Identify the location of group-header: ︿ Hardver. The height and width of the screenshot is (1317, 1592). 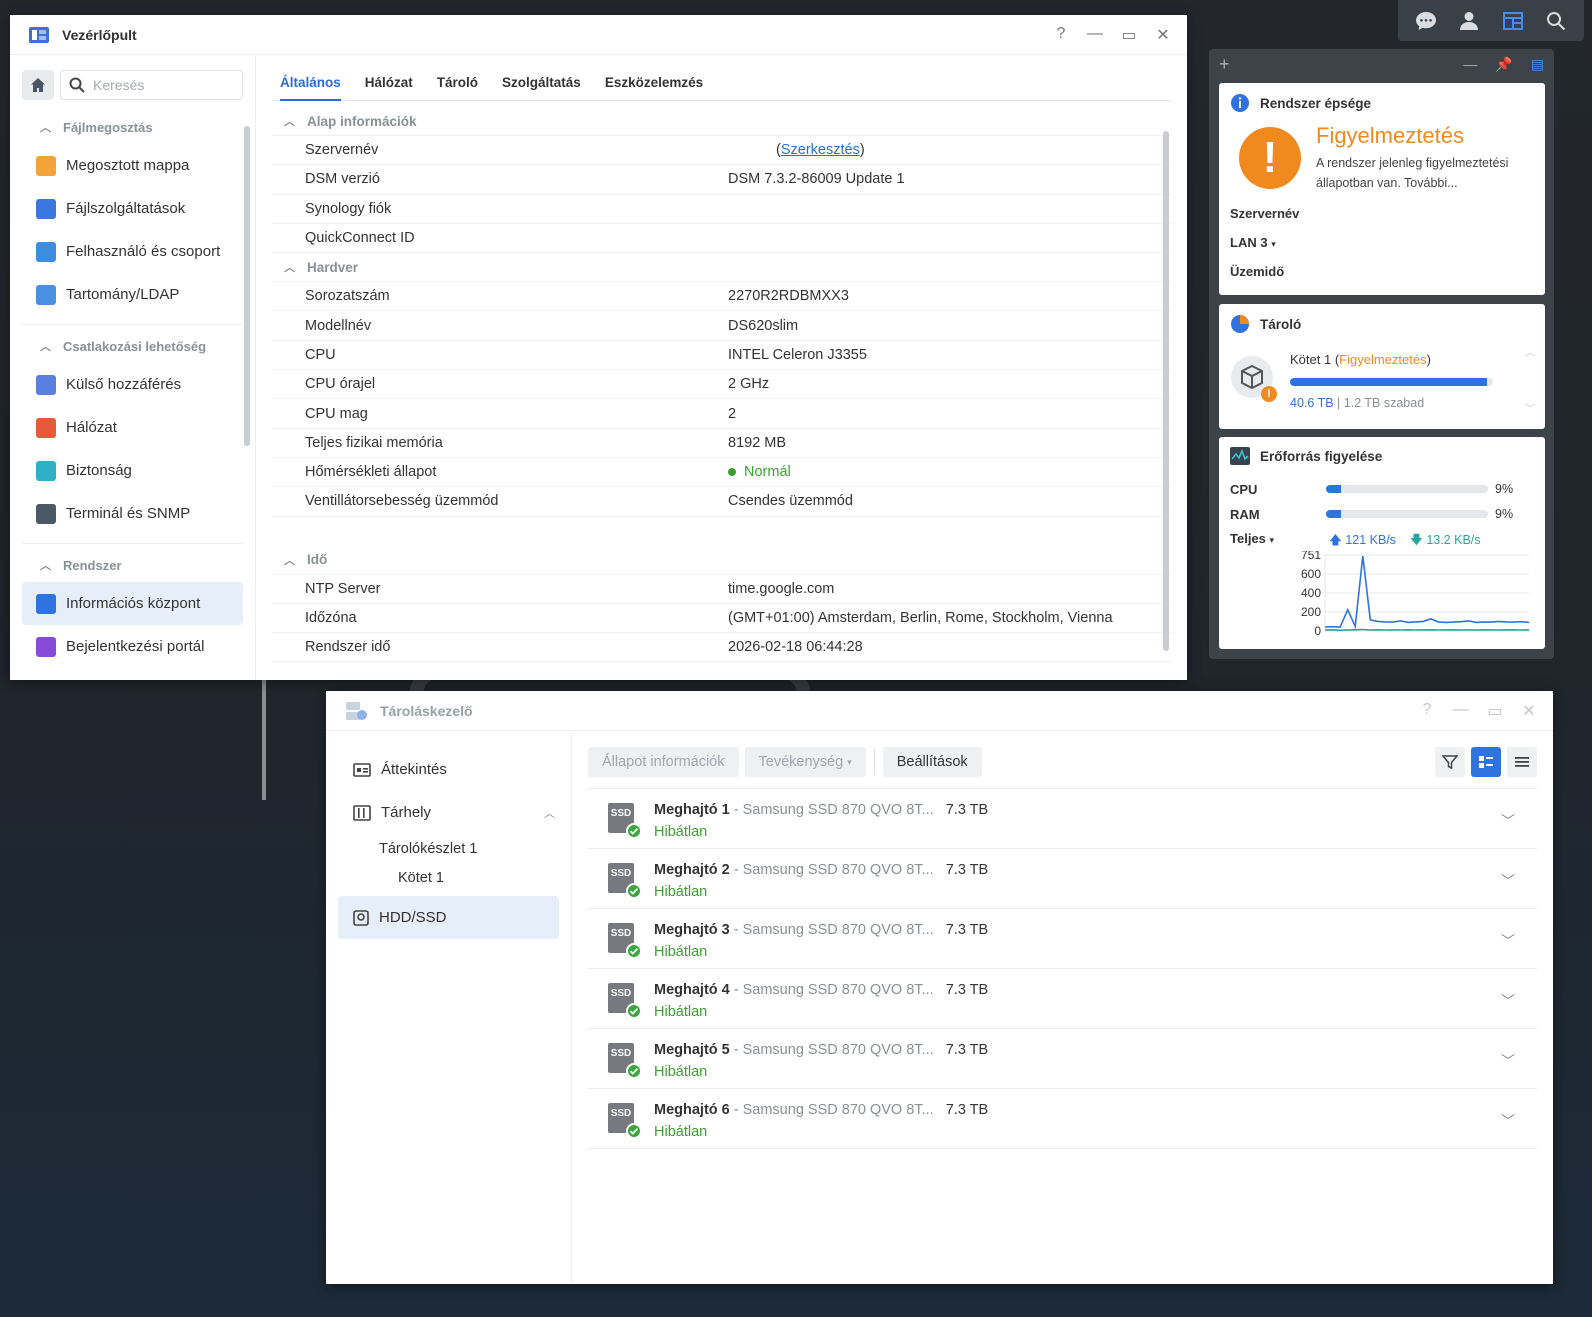
(721, 268).